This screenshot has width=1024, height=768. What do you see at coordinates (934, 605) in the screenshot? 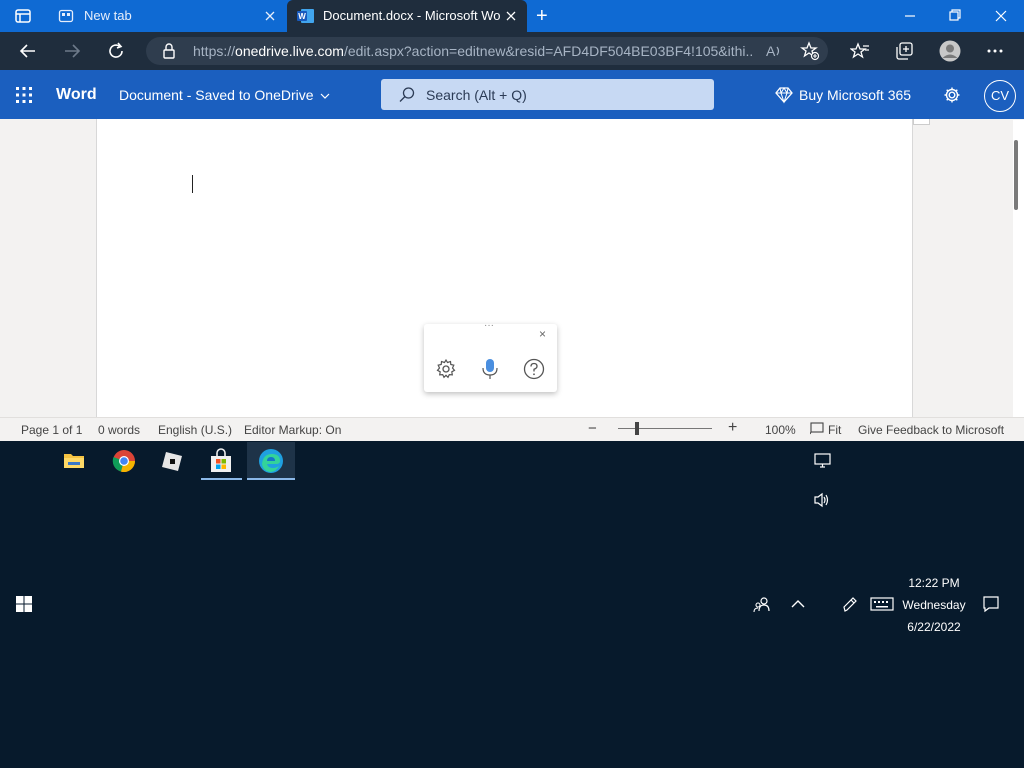
I see `clock-day: Wednesday` at bounding box center [934, 605].